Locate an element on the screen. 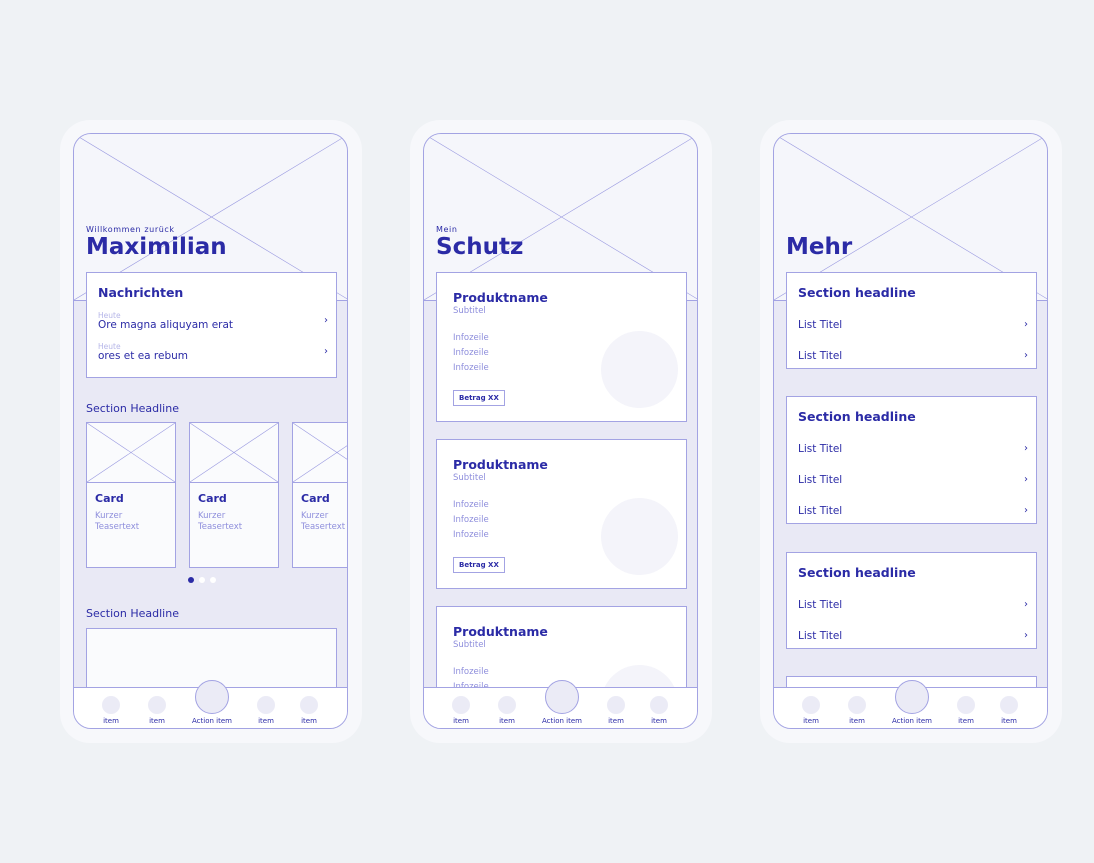  product-name: Produktname is located at coordinates (500, 631).